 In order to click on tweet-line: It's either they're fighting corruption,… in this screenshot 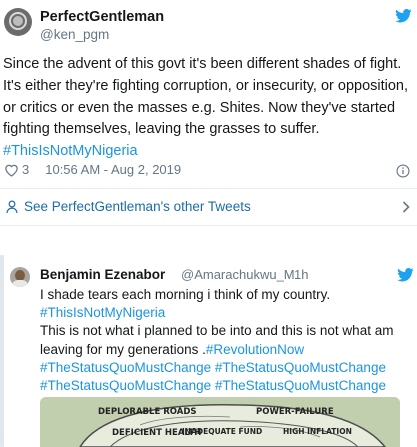, I will do `click(206, 85)`.